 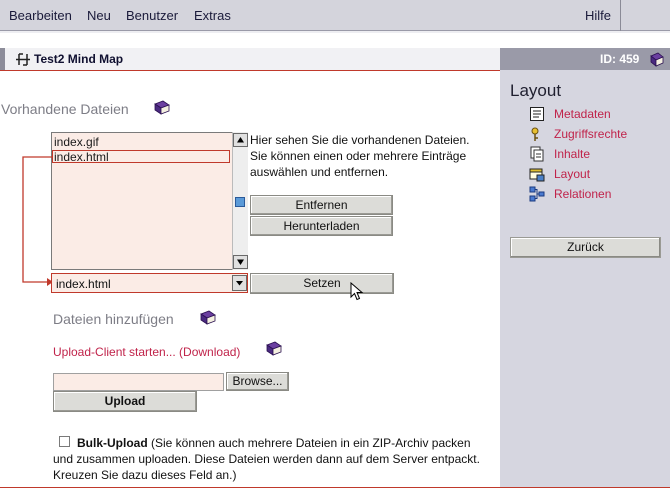 What do you see at coordinates (240, 202) in the screenshot?
I see `scroll-thumb` at bounding box center [240, 202].